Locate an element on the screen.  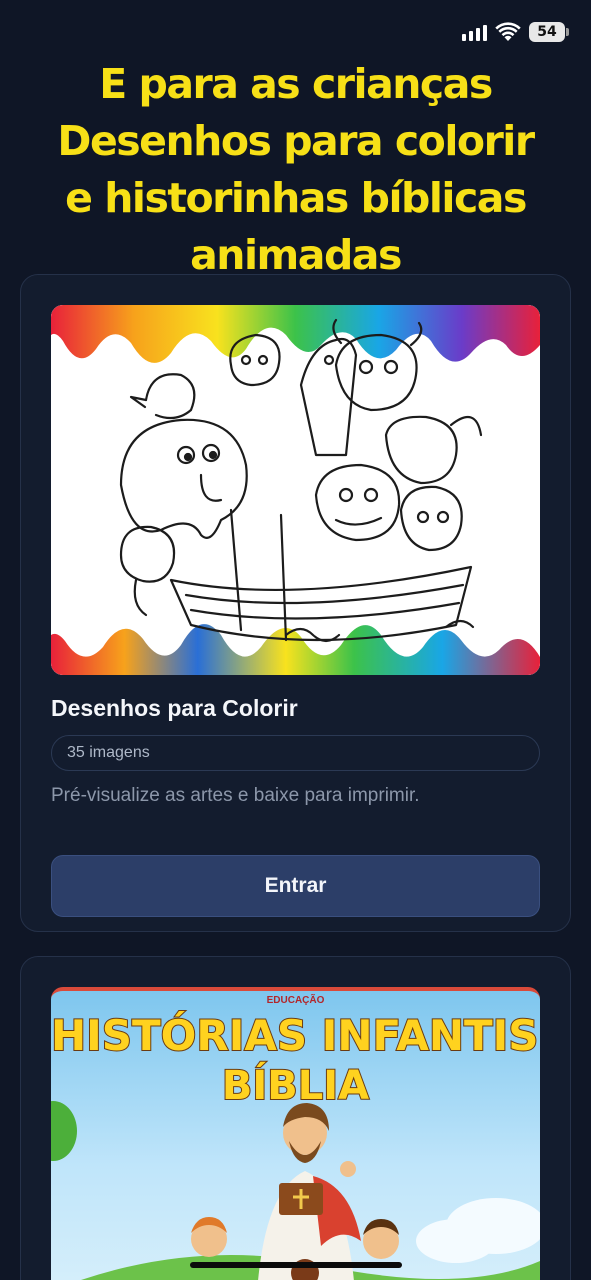
image-count-label: 35 imagens is located at coordinates (108, 752).